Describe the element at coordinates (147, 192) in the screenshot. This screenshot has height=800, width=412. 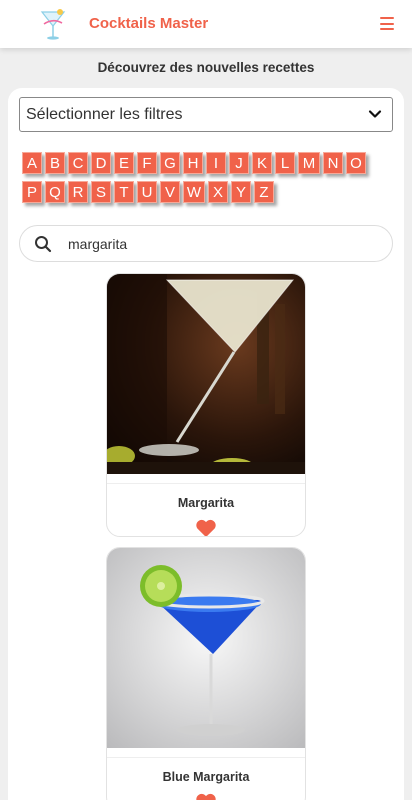
I see `letter-filter-u: U` at that location.